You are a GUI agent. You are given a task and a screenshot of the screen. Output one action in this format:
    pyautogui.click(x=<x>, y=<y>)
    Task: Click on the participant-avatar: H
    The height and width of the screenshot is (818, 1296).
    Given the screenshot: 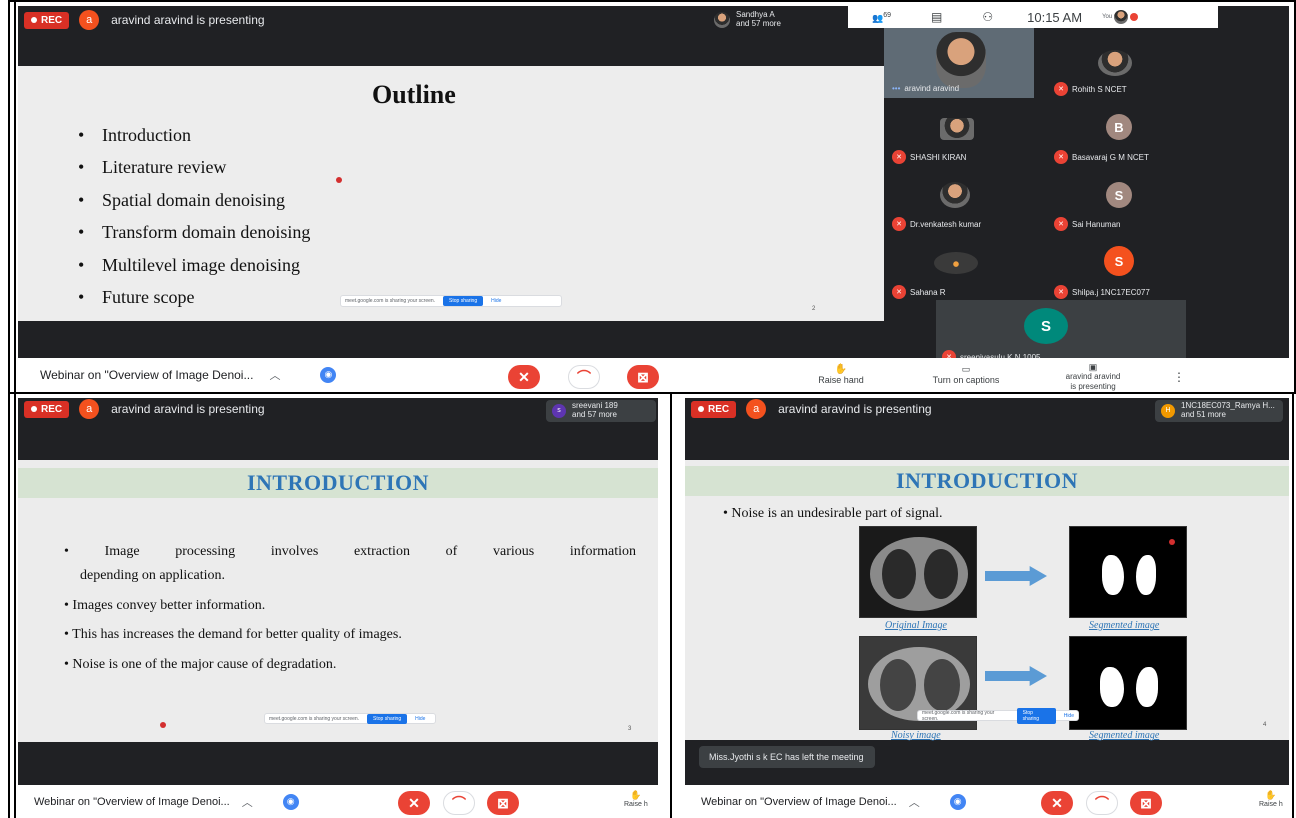 What is the action you would take?
    pyautogui.click(x=1168, y=411)
    